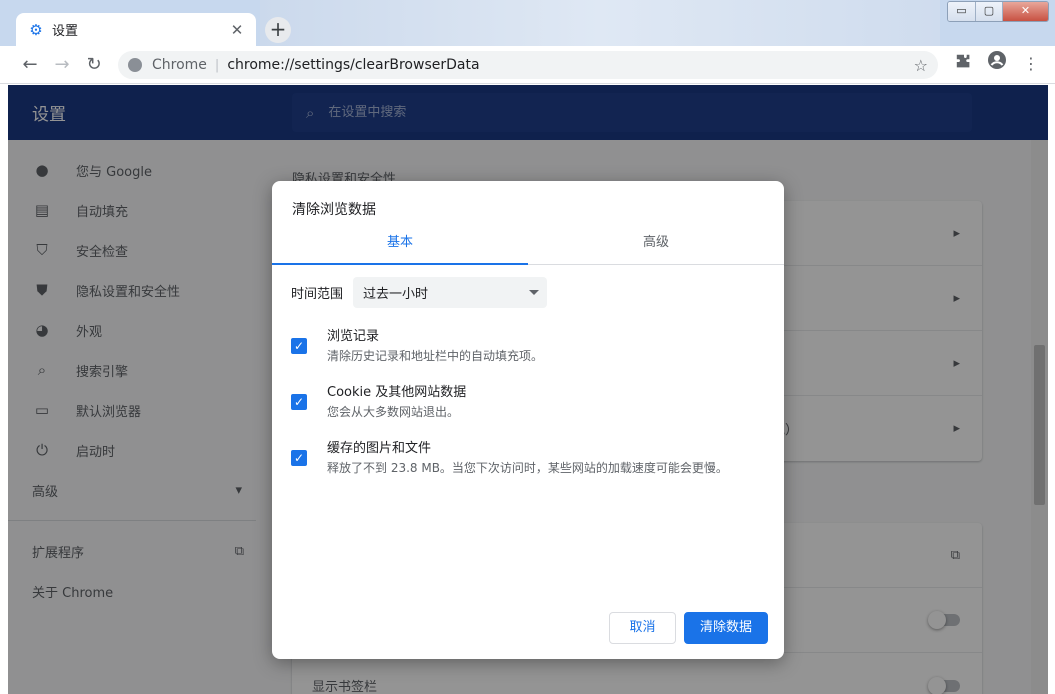 The height and width of the screenshot is (694, 1055). Describe the element at coordinates (450, 292) in the screenshot. I see `time-range-select: 过去一小时` at that location.